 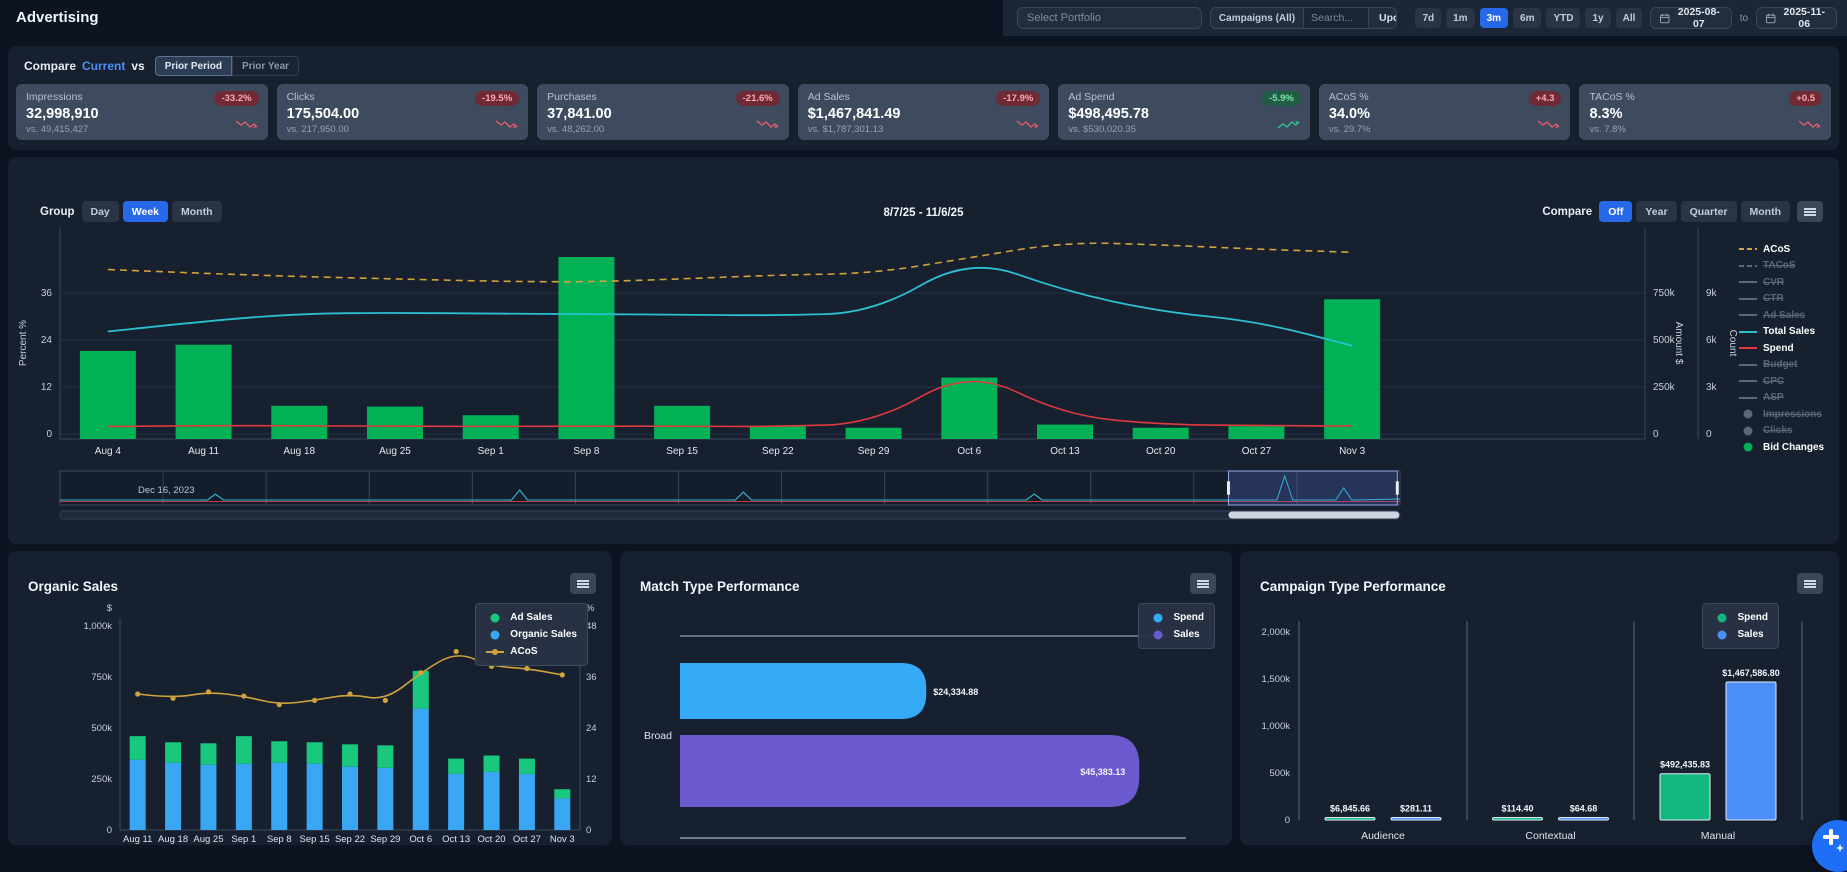 What do you see at coordinates (1428, 18) in the screenshot?
I see `range-button-7d: 7d` at bounding box center [1428, 18].